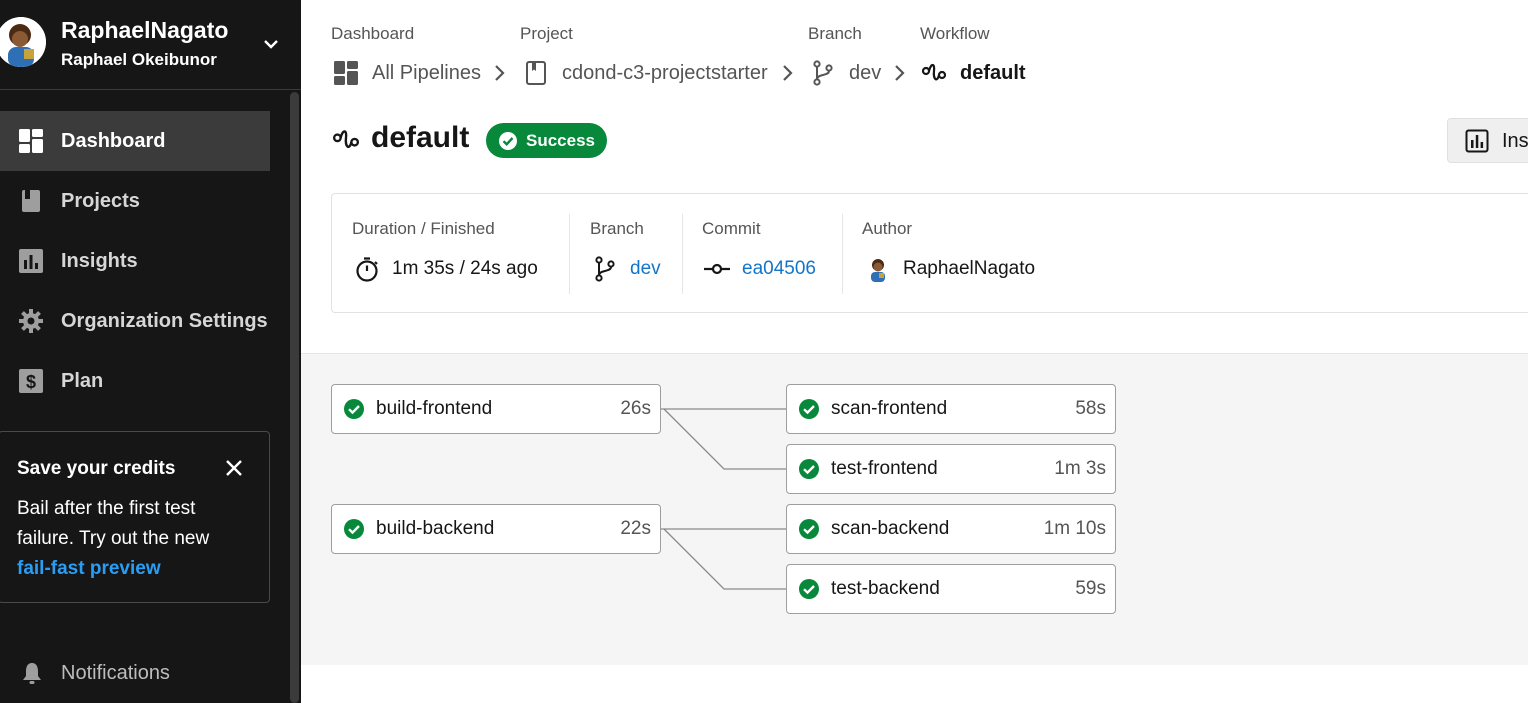  Describe the element at coordinates (32, 673) in the screenshot. I see `bell-icon` at that location.